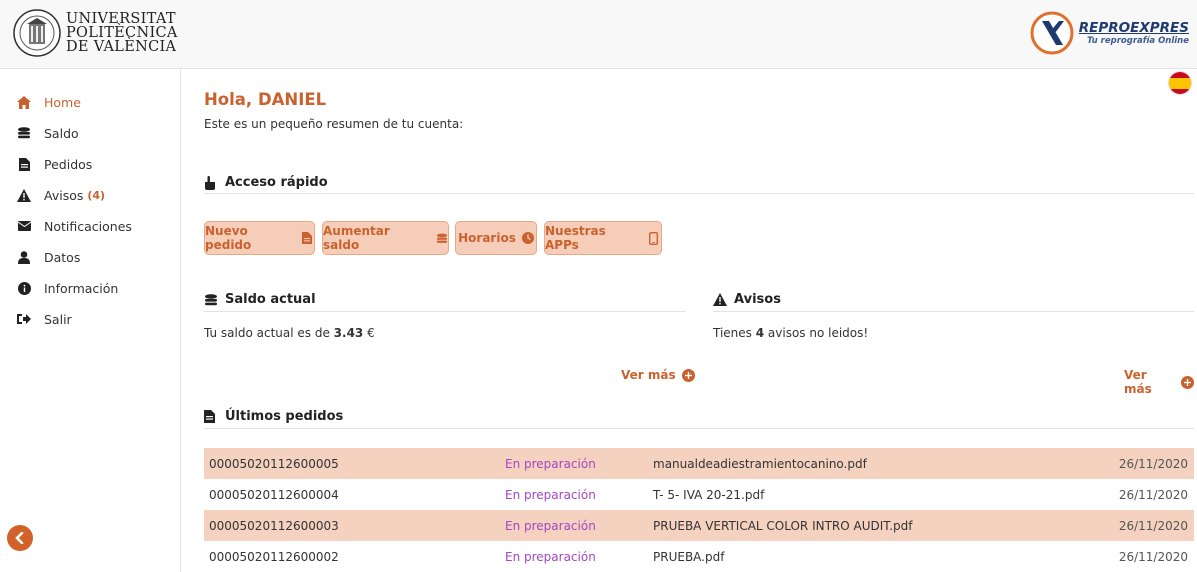 The width and height of the screenshot is (1197, 572). I want to click on sidebar-item-avisos: Avisos (4), so click(60, 195).